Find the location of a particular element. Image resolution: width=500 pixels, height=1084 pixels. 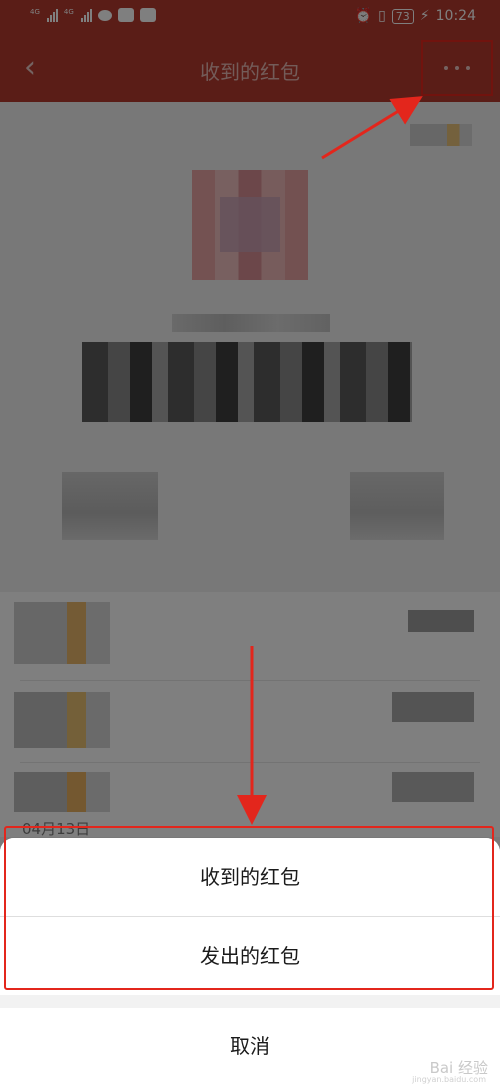

watermark-url: jingyan.baidu.com is located at coordinates (449, 1079).